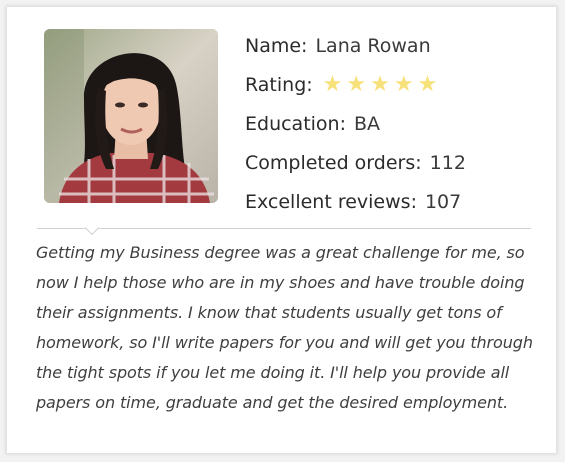 The width and height of the screenshot is (565, 462). I want to click on excellent-reviews-value: 107, so click(443, 202).